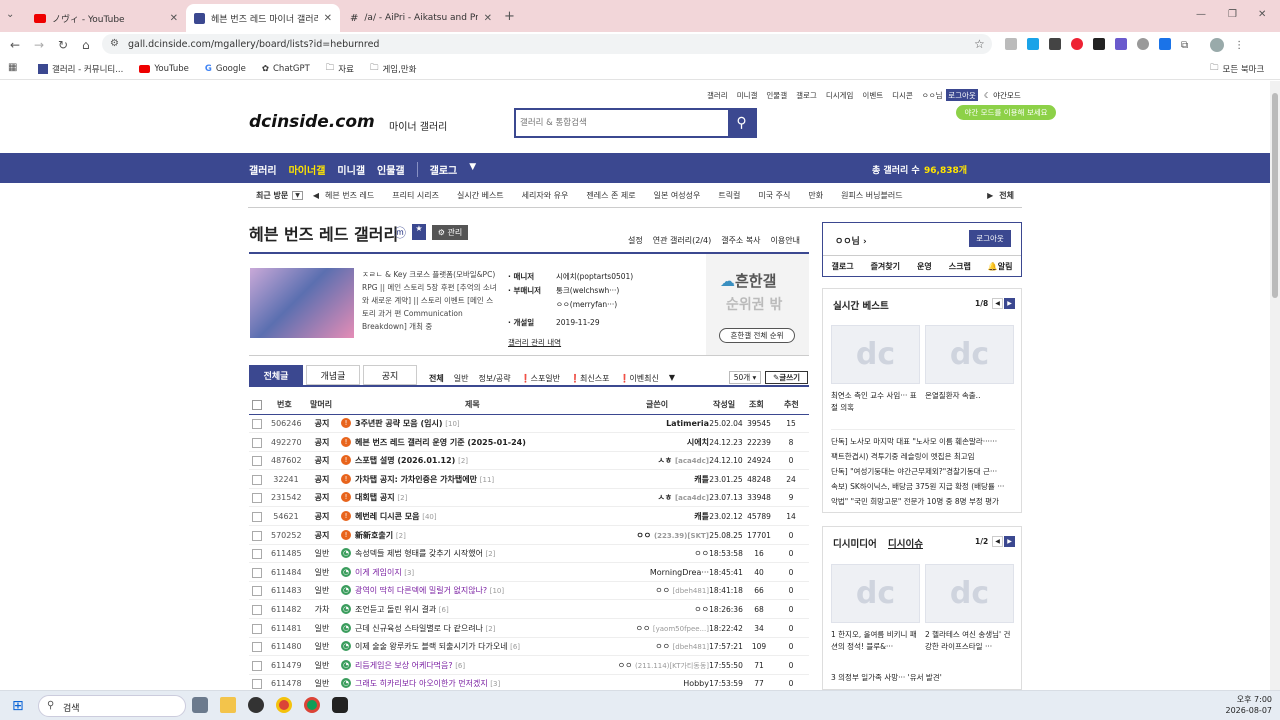 The width and height of the screenshot is (1280, 720). What do you see at coordinates (1184, 45) in the screenshot?
I see `puzzle-icon: ⧉` at bounding box center [1184, 45].